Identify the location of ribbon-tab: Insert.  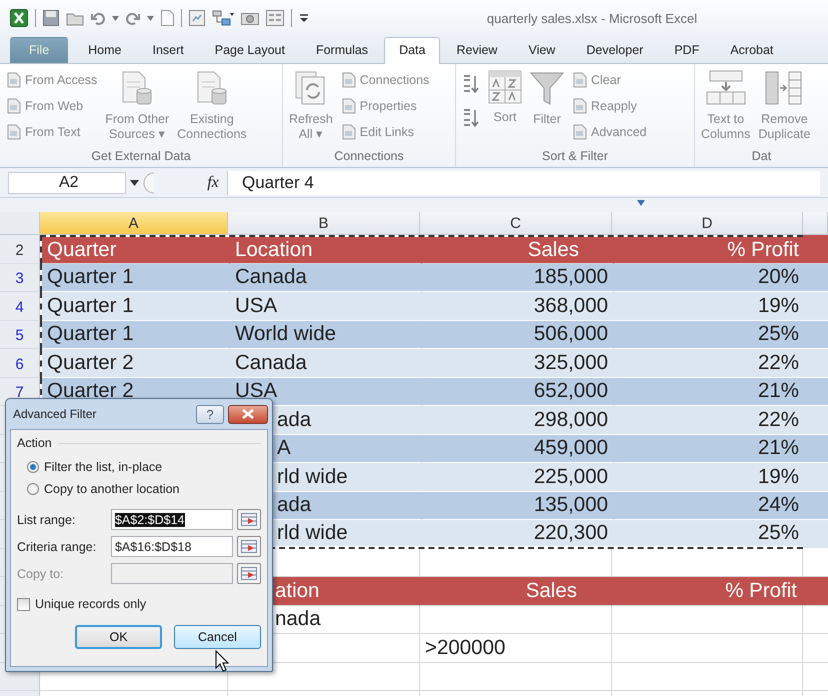
(168, 50).